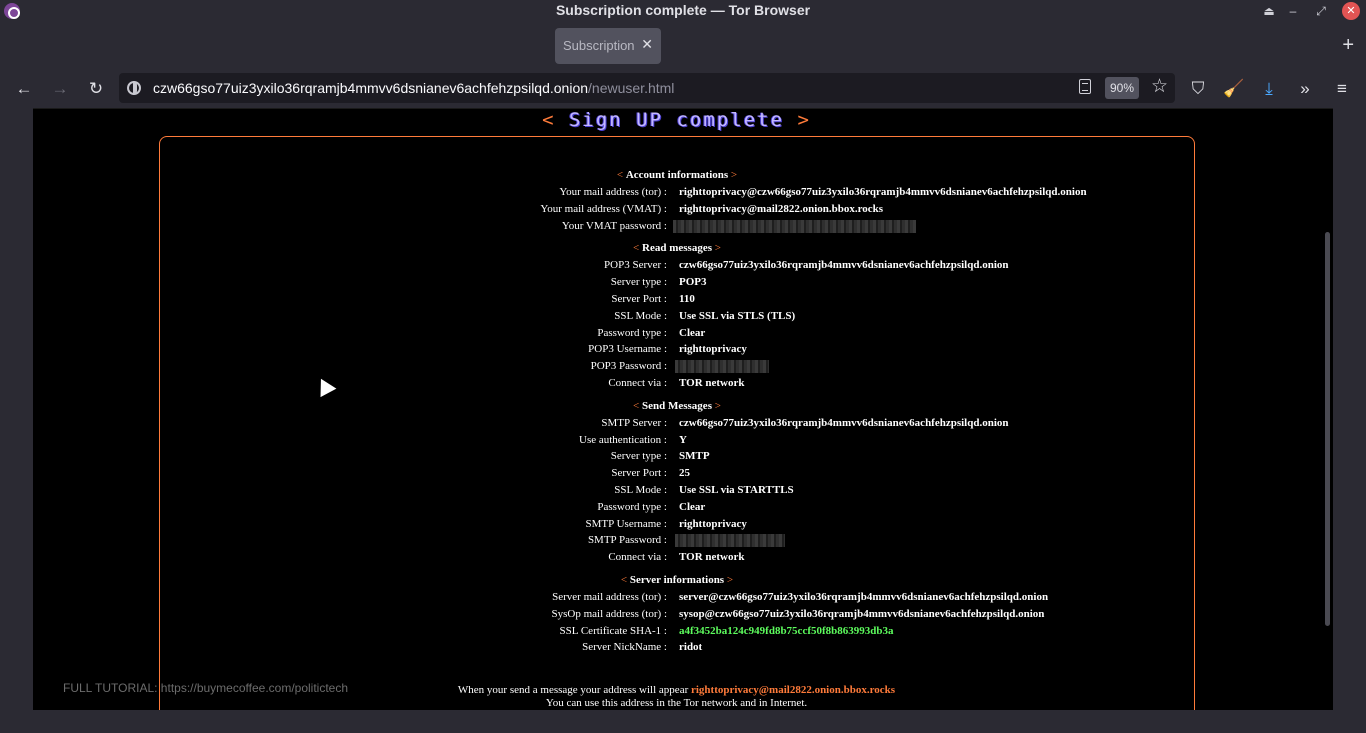 This screenshot has height=733, width=1366. I want to click on bottom-bar, so click(683, 721).